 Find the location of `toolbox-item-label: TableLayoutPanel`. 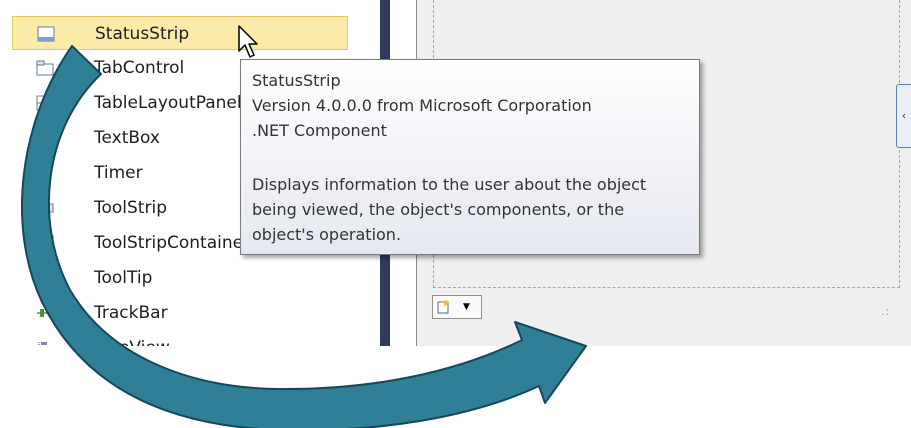

toolbox-item-label: TableLayoutPanel is located at coordinates (168, 103).